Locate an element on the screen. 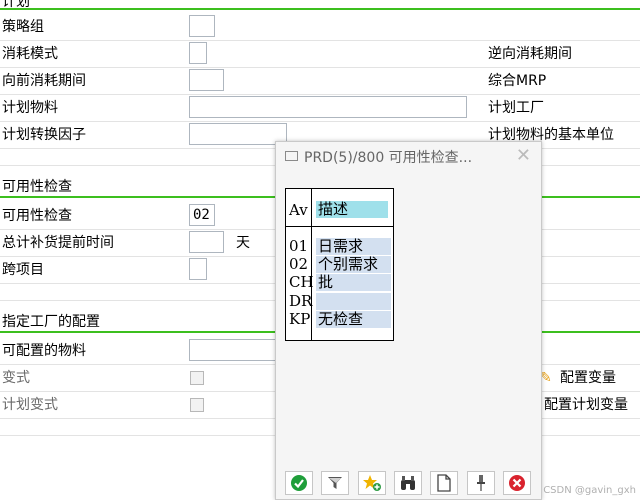 The height and width of the screenshot is (500, 640). document-icon is located at coordinates (444, 483).